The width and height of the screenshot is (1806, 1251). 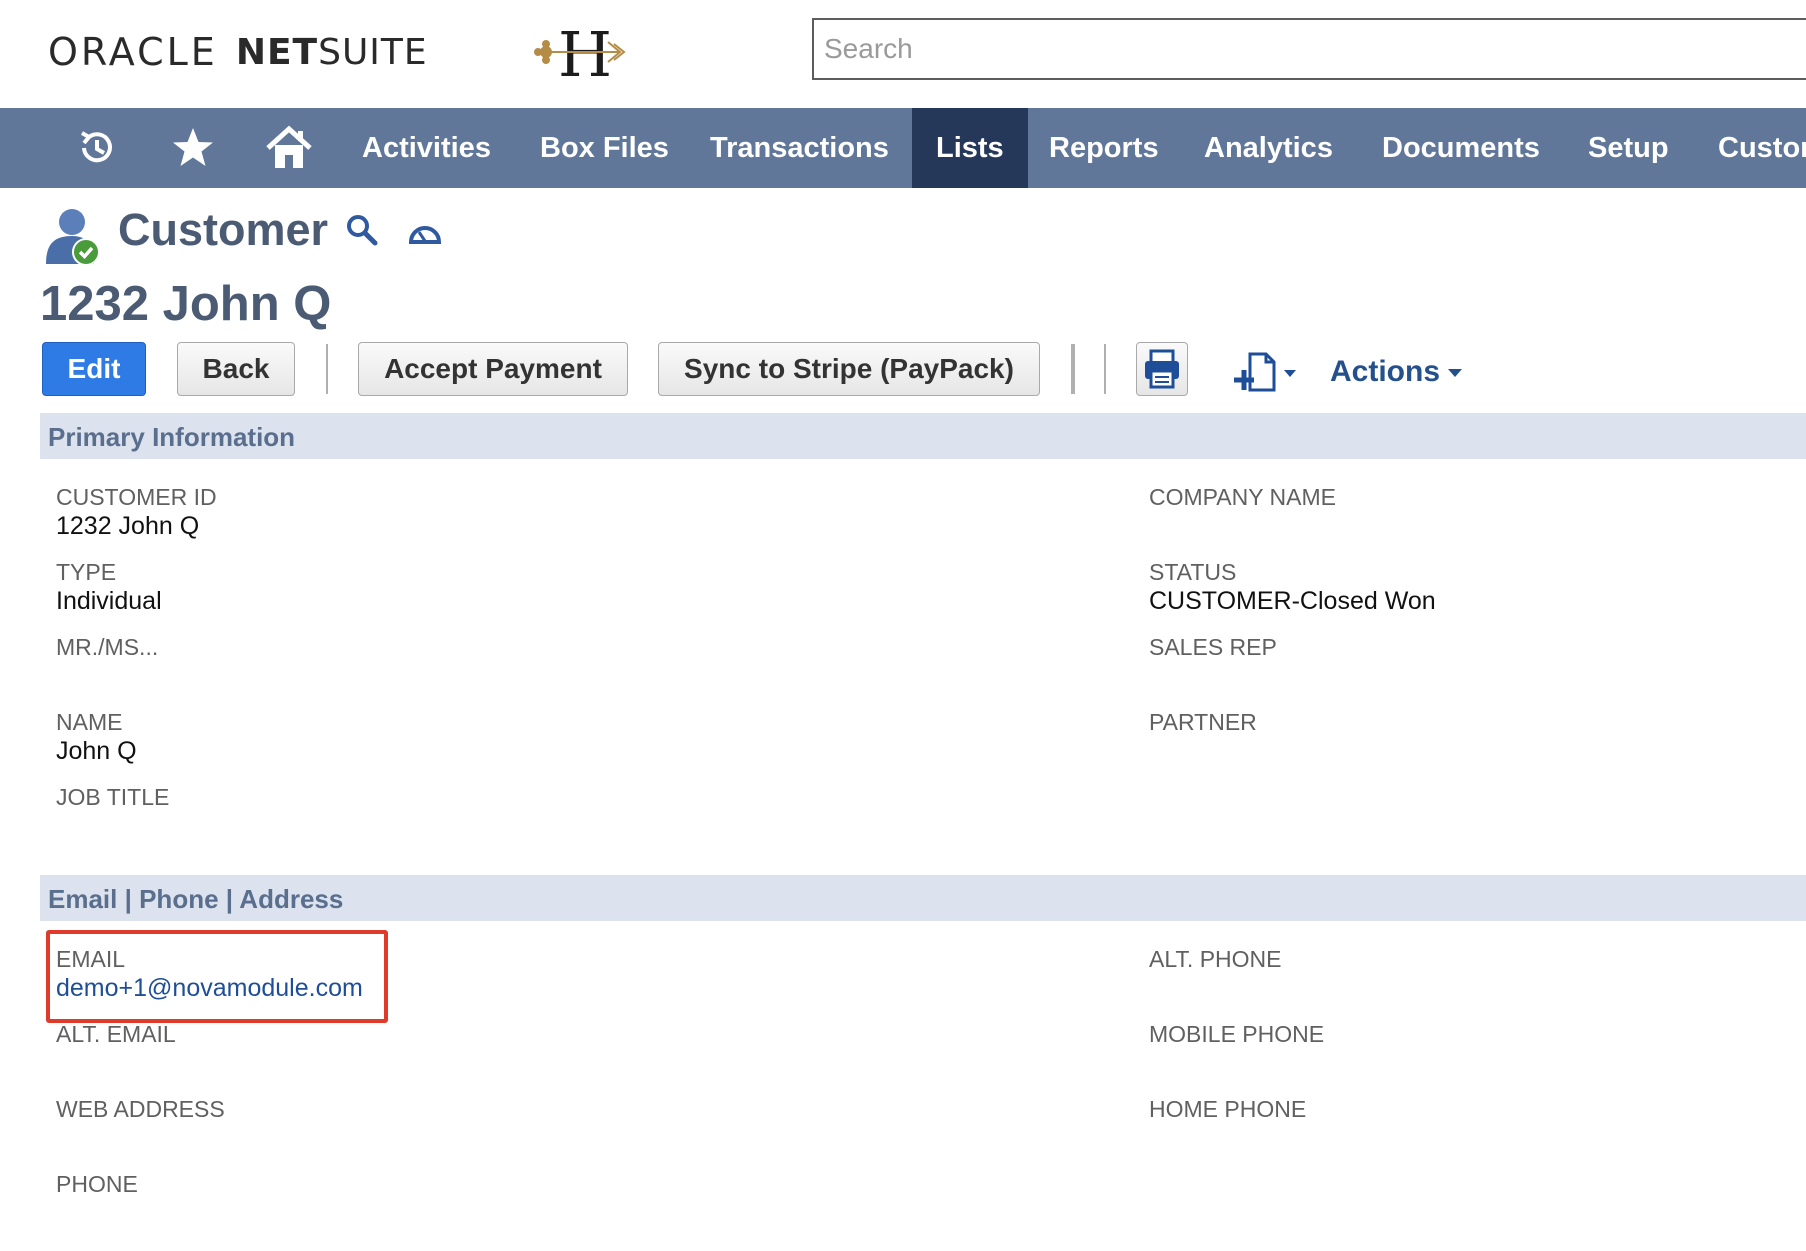 I want to click on nav-setup: Setup, so click(x=1628, y=148).